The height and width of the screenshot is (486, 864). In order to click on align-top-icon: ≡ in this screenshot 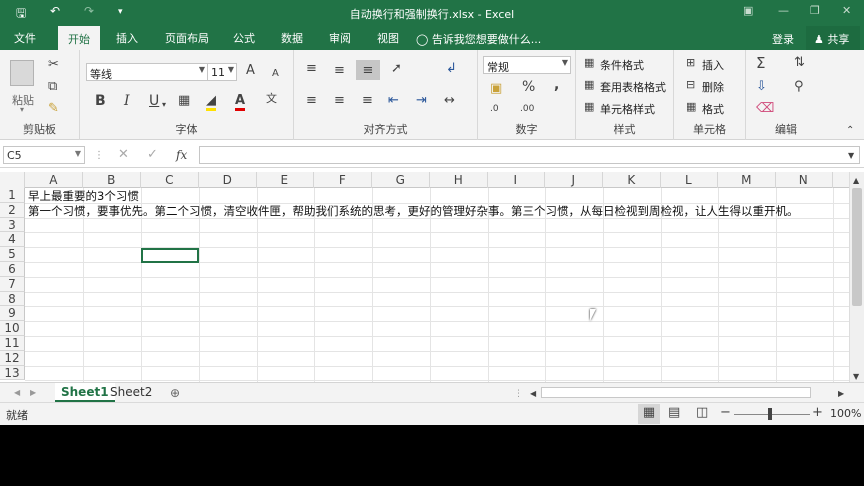, I will do `click(311, 69)`.